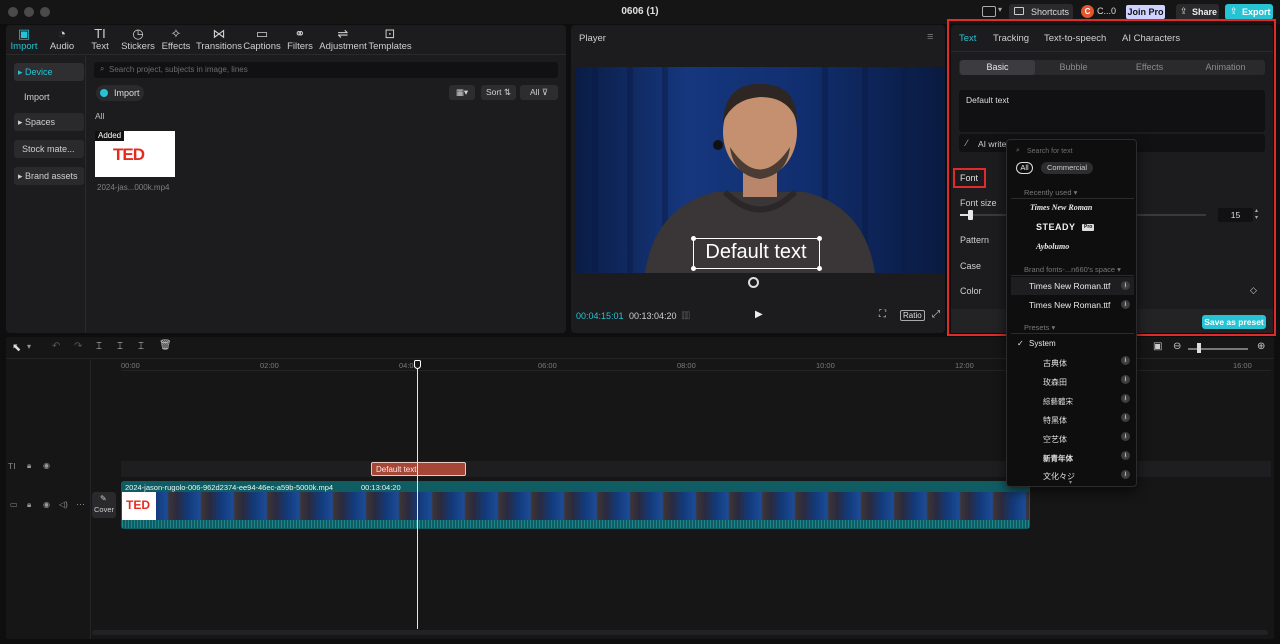  Describe the element at coordinates (49, 72) in the screenshot. I see `sidebar-item-device: ▸ Device` at that location.